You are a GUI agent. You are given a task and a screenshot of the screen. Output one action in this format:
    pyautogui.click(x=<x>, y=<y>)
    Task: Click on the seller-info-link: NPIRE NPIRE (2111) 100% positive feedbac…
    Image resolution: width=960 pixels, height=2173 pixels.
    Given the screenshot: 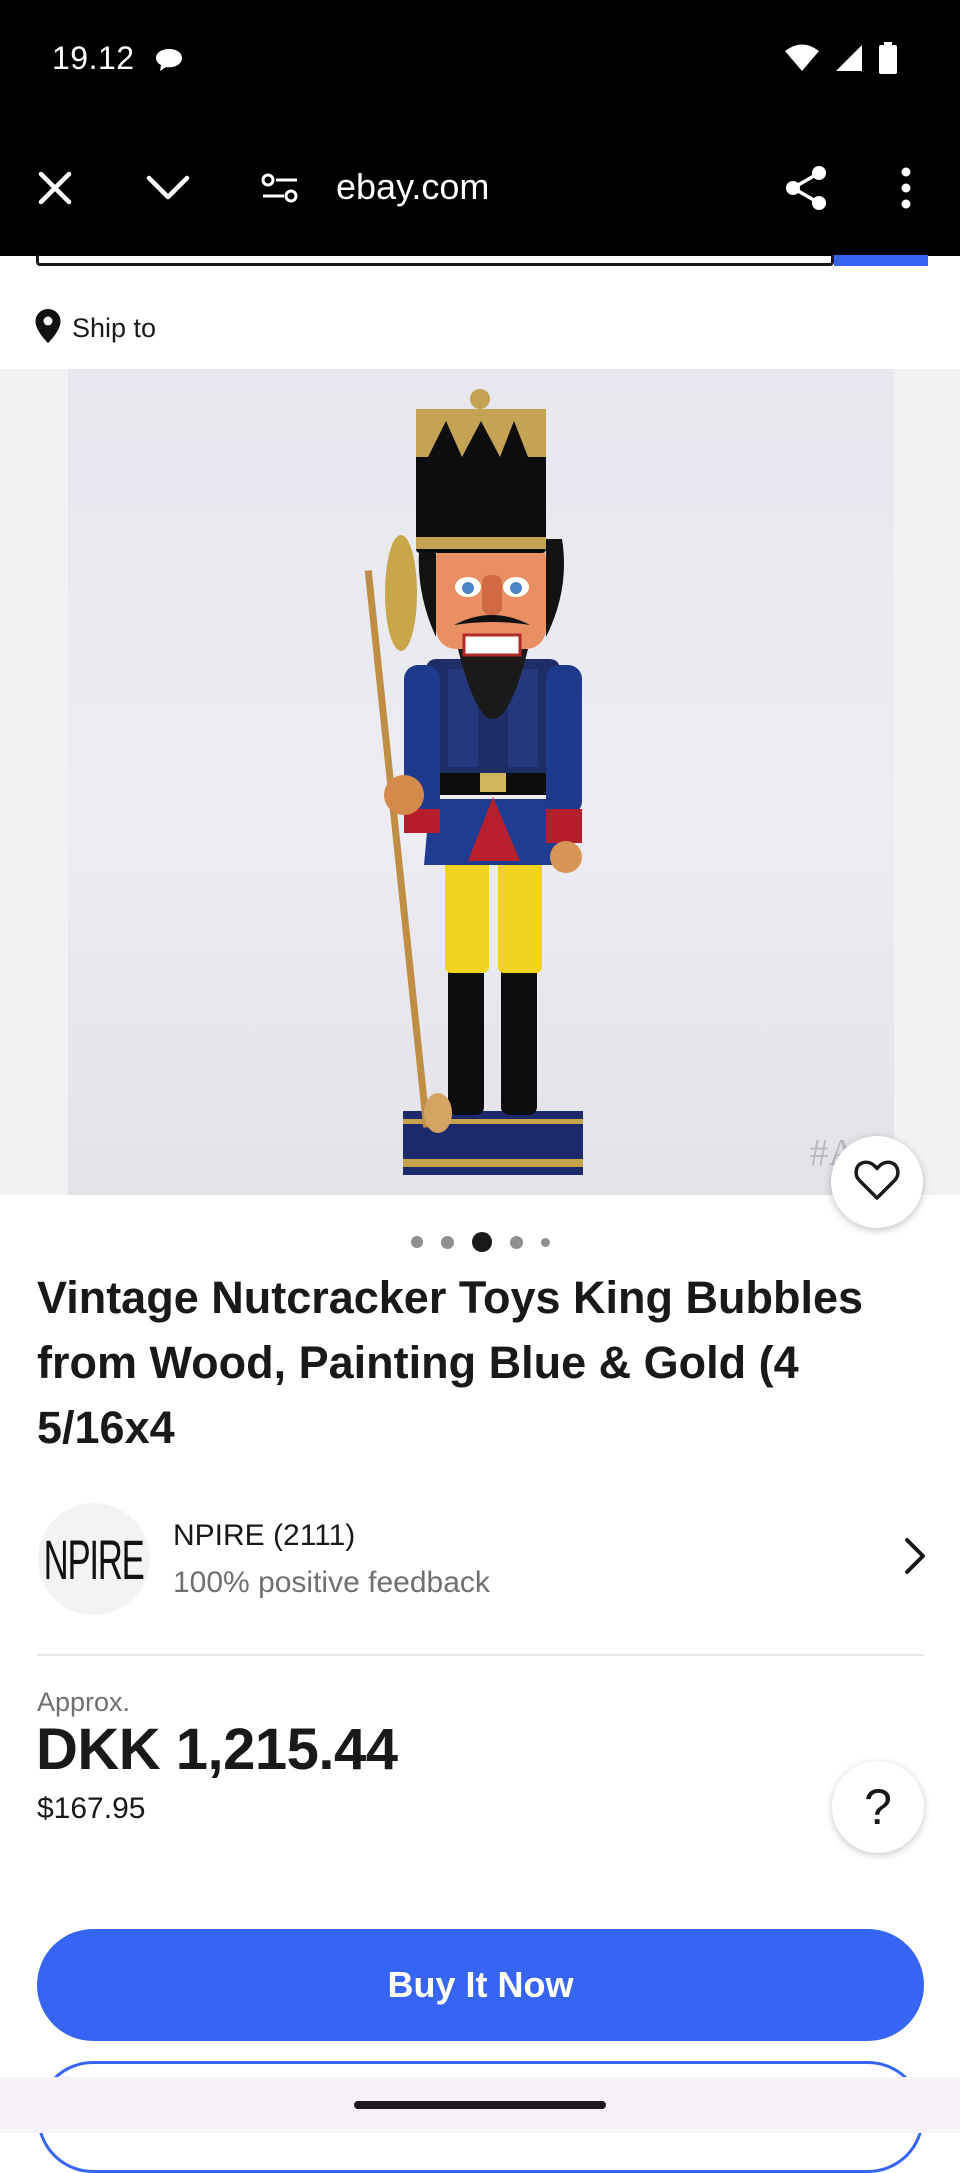 What is the action you would take?
    pyautogui.click(x=483, y=1559)
    